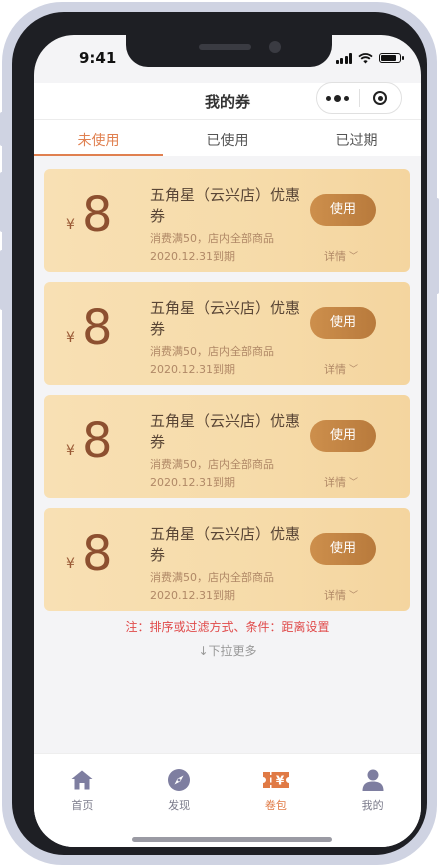 This screenshot has height=867, width=439. Describe the element at coordinates (380, 98) in the screenshot. I see `close-circle-icon` at that location.